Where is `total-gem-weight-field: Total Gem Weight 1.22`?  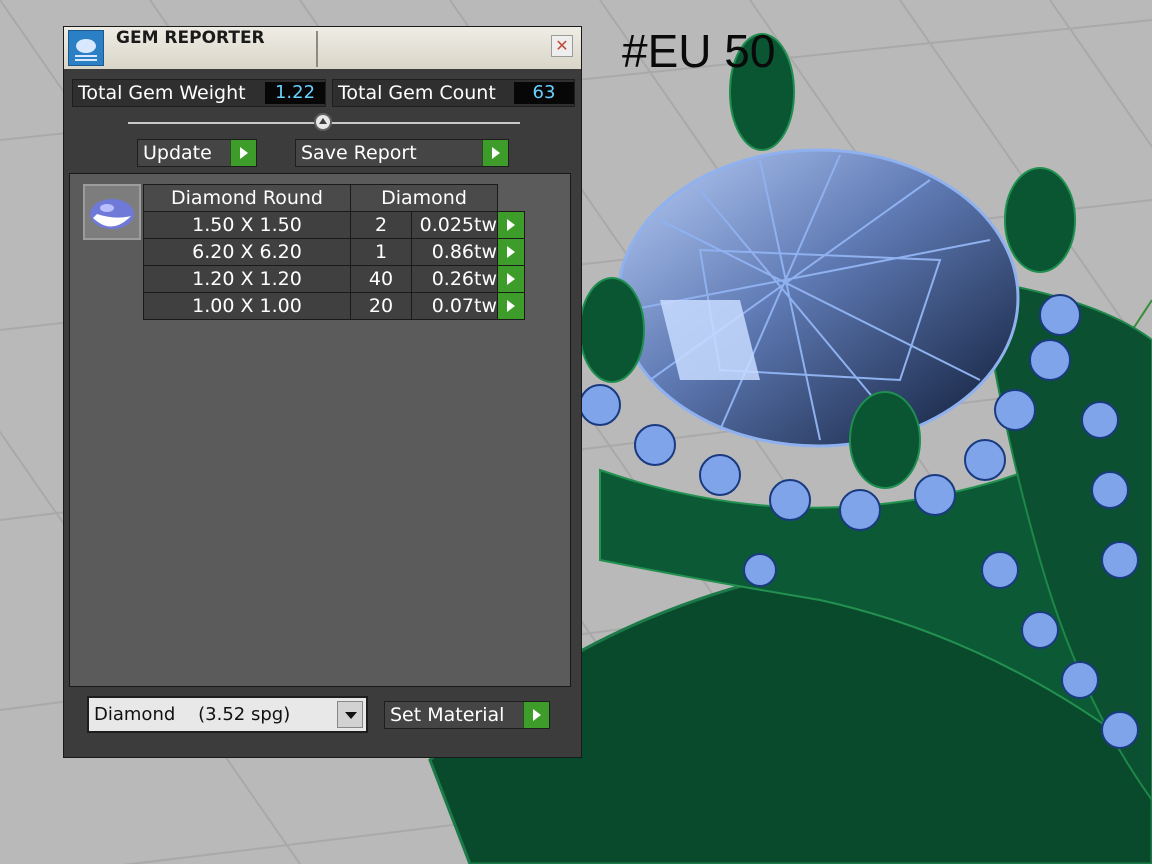 total-gem-weight-field: Total Gem Weight 1.22 is located at coordinates (199, 93).